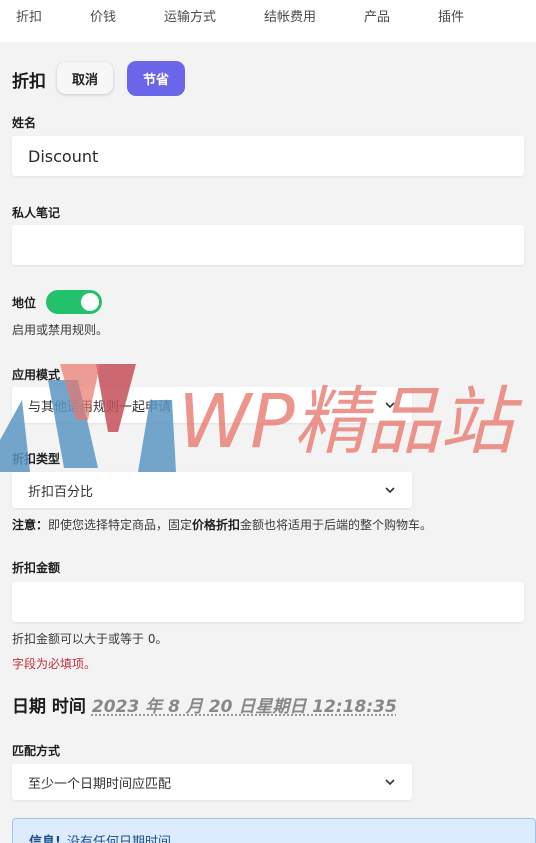  Describe the element at coordinates (74, 302) in the screenshot. I see `status-toggle` at that location.